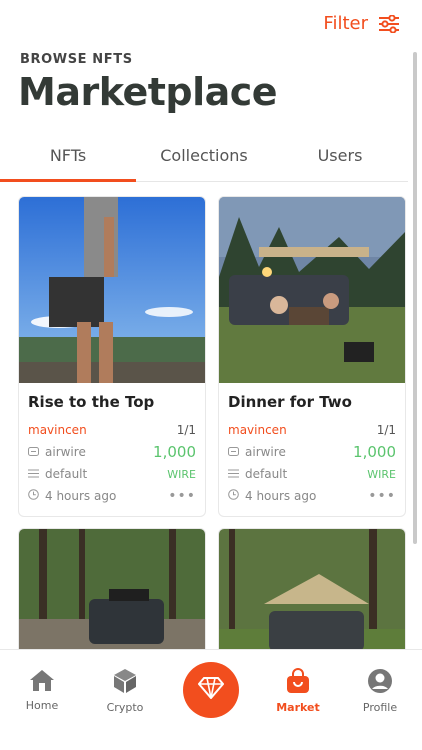  What do you see at coordinates (42, 682) in the screenshot?
I see `home-icon` at bounding box center [42, 682].